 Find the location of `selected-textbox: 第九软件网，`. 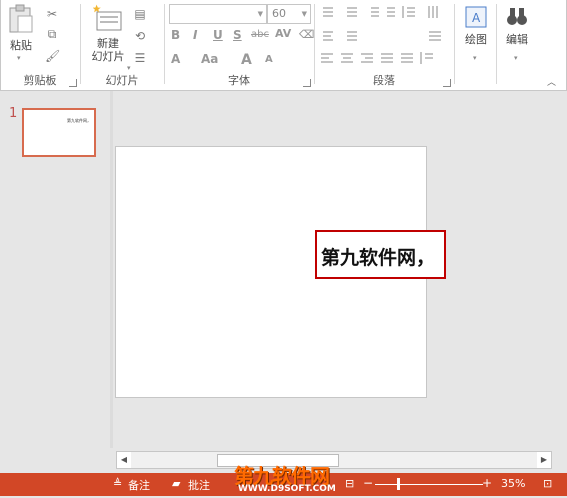

selected-textbox: 第九软件网， is located at coordinates (380, 254).